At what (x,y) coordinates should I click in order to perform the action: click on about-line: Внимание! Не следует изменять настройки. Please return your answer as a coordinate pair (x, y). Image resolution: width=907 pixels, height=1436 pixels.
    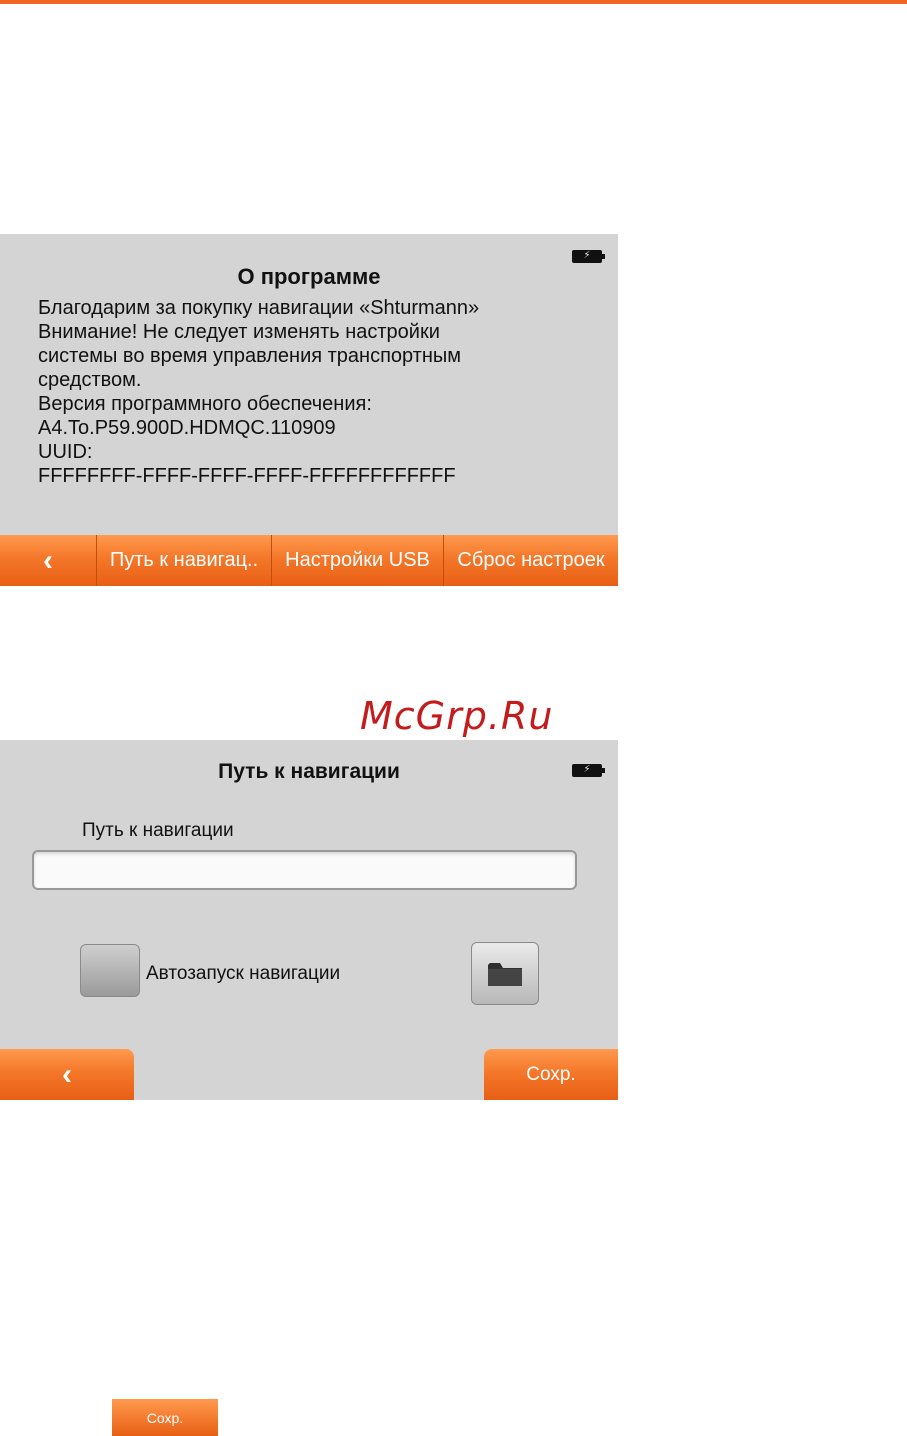
    Looking at the image, I should click on (239, 332).